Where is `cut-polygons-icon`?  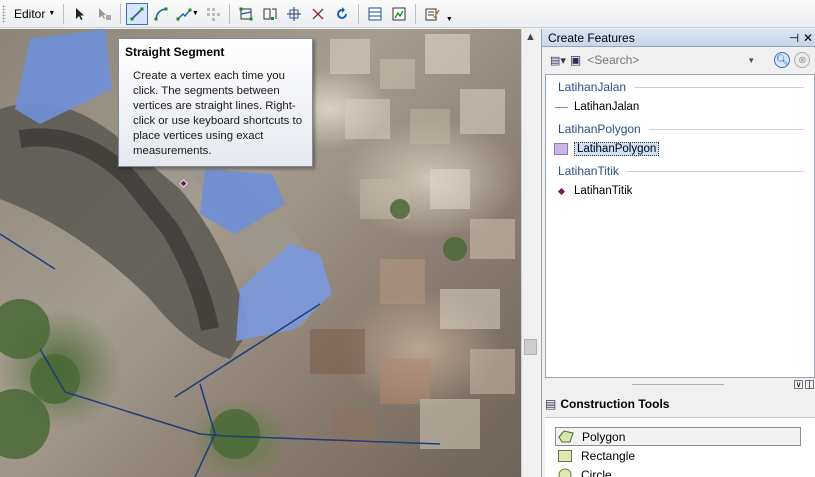
cut-polygons-icon is located at coordinates (270, 14).